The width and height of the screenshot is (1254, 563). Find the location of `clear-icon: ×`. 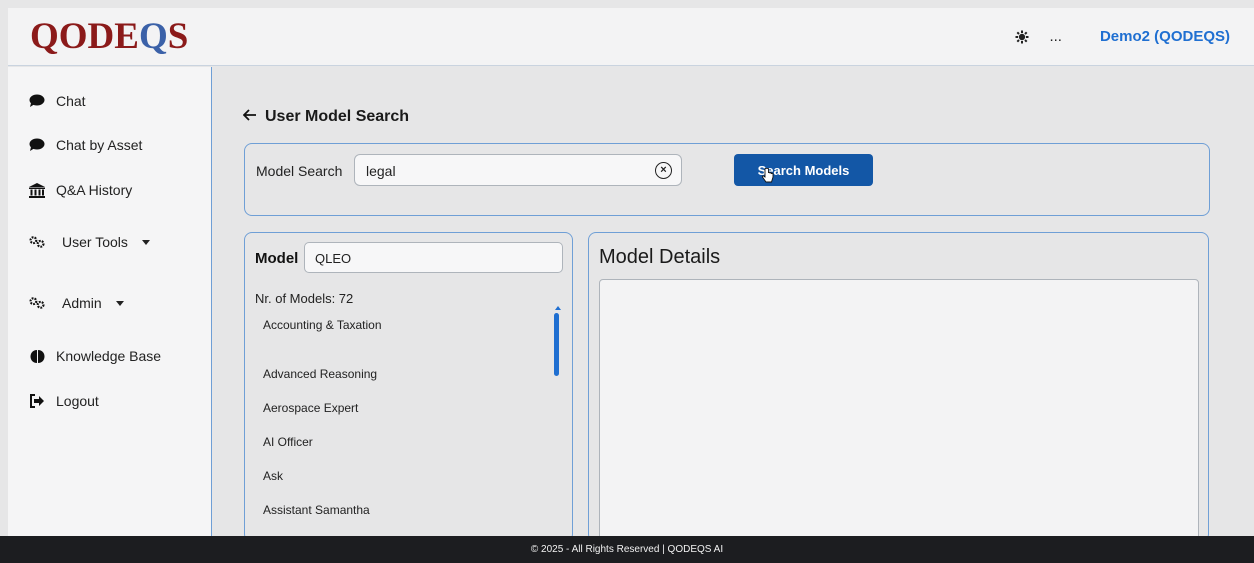

clear-icon: × is located at coordinates (663, 170).